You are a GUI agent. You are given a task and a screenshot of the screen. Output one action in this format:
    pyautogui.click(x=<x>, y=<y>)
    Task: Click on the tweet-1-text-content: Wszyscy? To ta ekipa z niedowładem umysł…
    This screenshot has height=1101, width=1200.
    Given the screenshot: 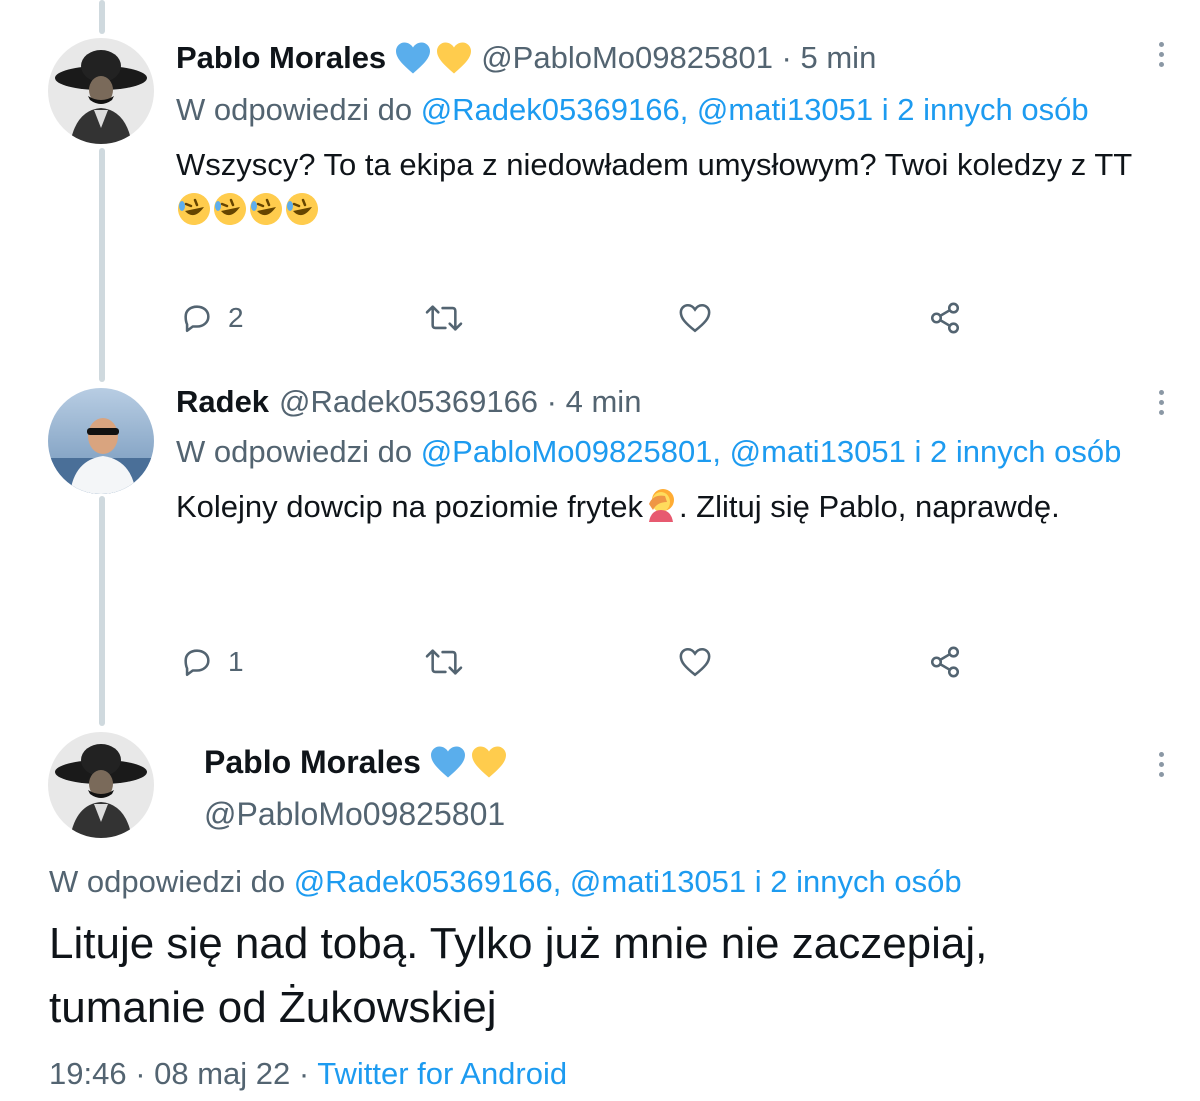 What is the action you would take?
    pyautogui.click(x=654, y=164)
    